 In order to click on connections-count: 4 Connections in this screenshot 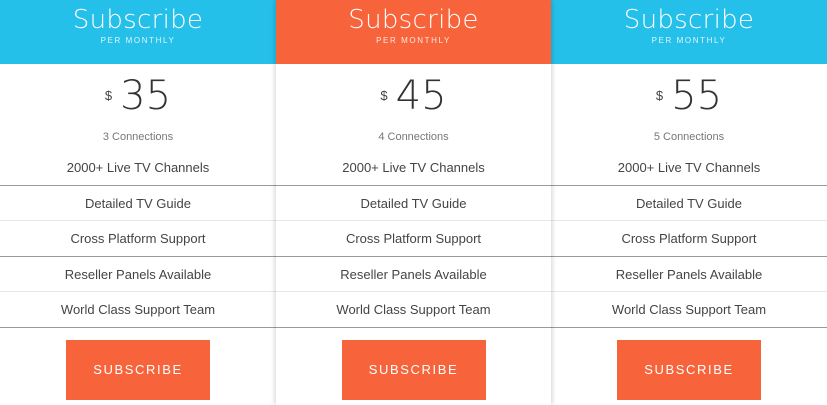, I will do `click(413, 137)`.